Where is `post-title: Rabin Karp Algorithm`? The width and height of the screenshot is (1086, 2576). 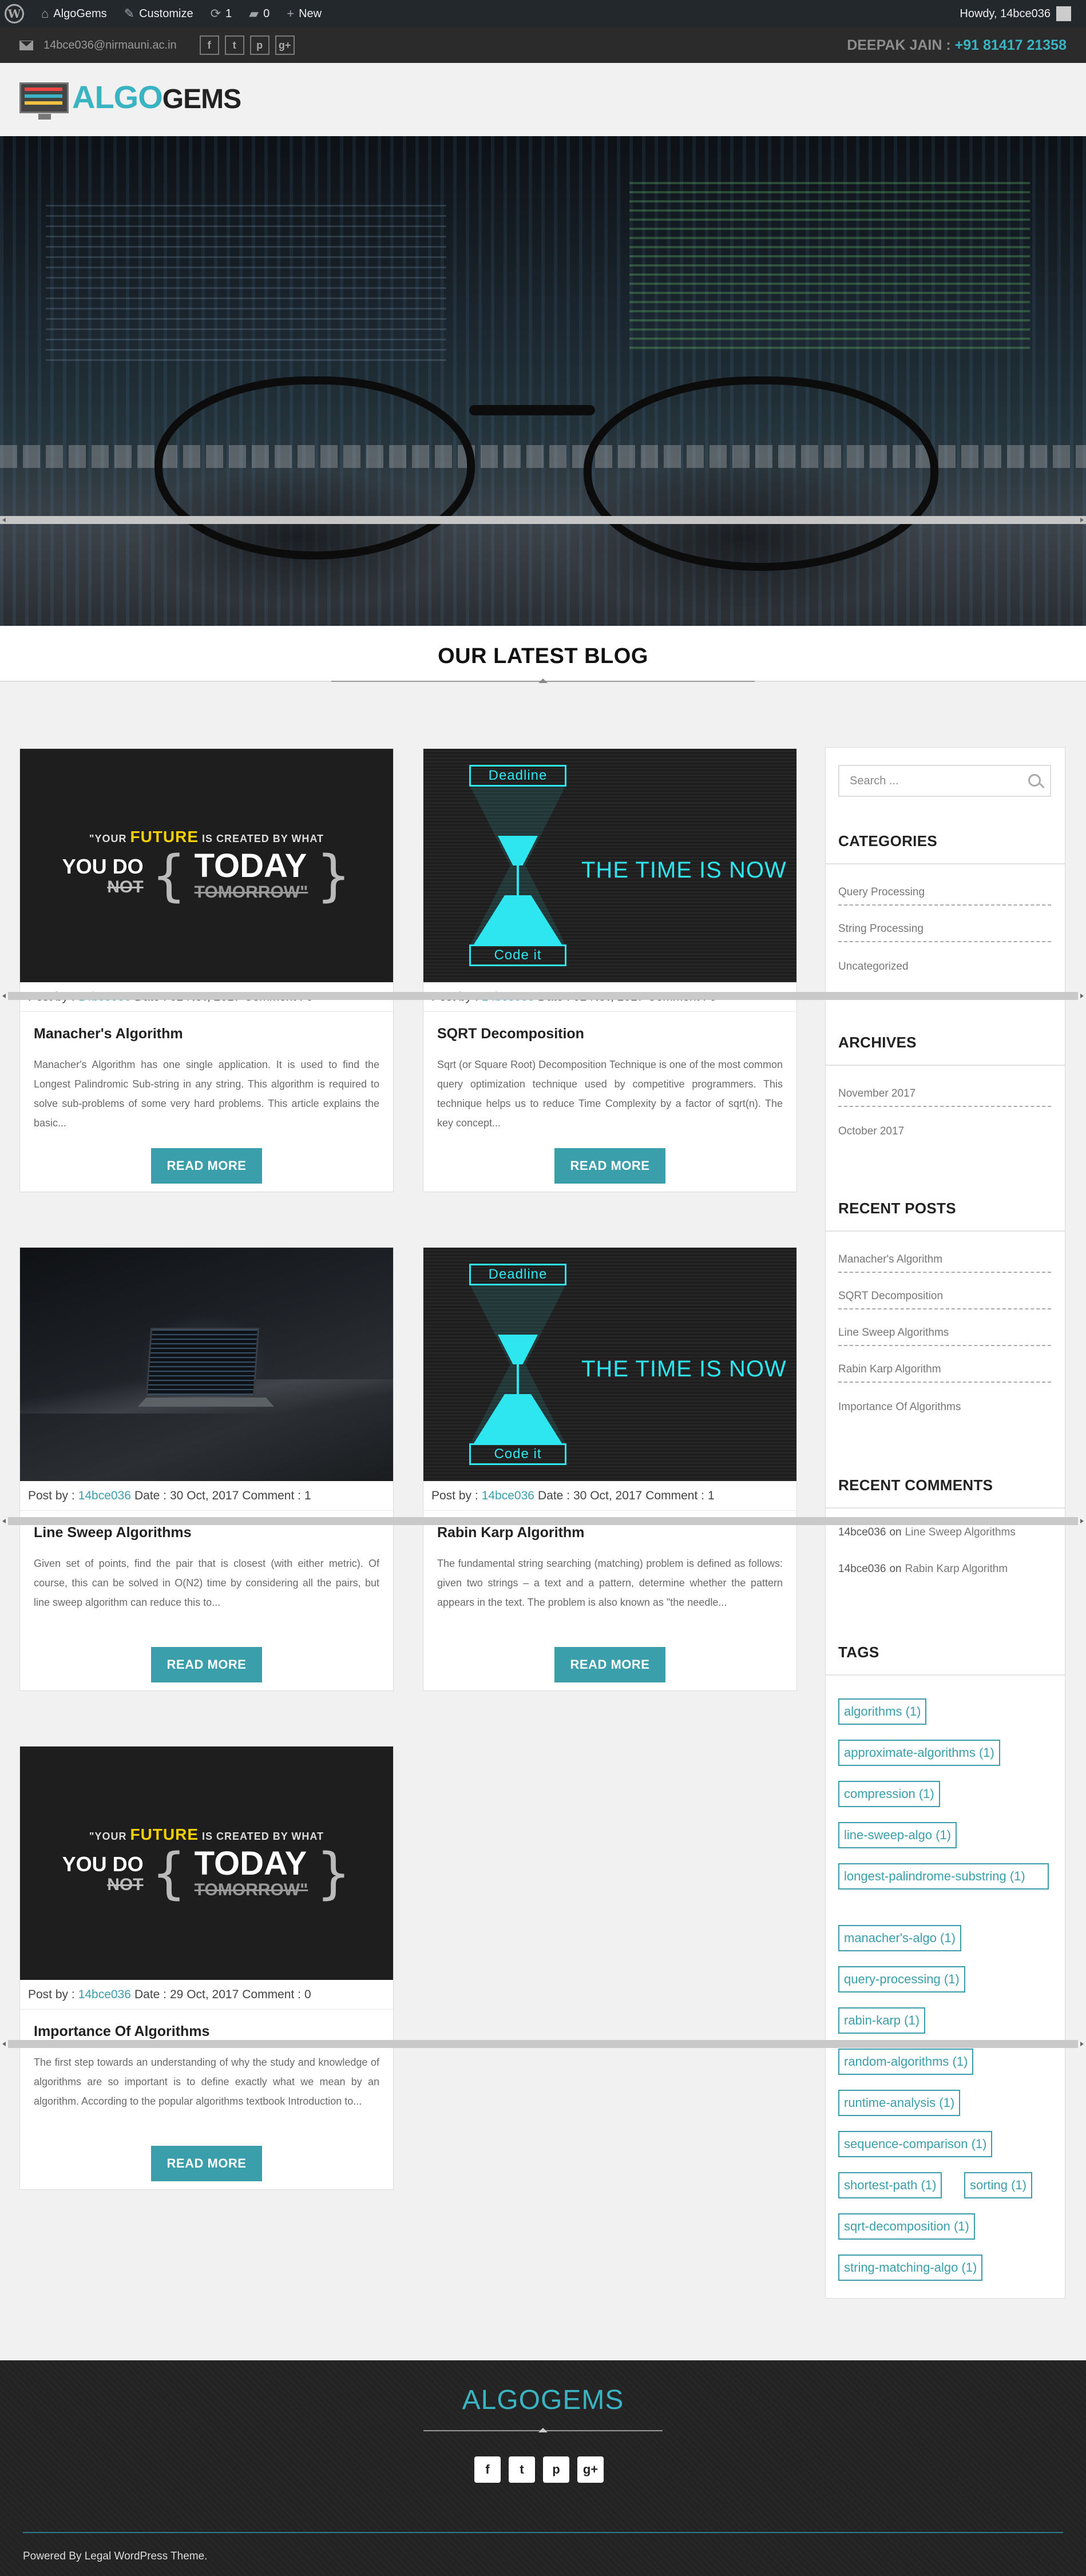
post-title: Rabin Karp Algorithm is located at coordinates (610, 1533).